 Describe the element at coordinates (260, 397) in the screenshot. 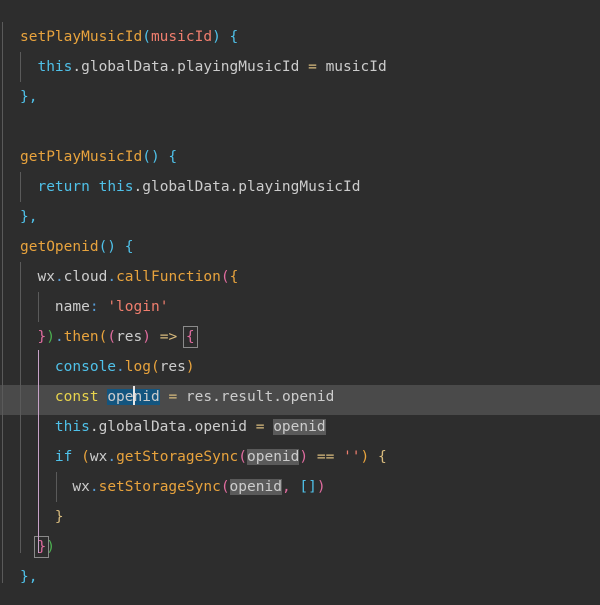

I see `token-expression: res.result.openid` at that location.